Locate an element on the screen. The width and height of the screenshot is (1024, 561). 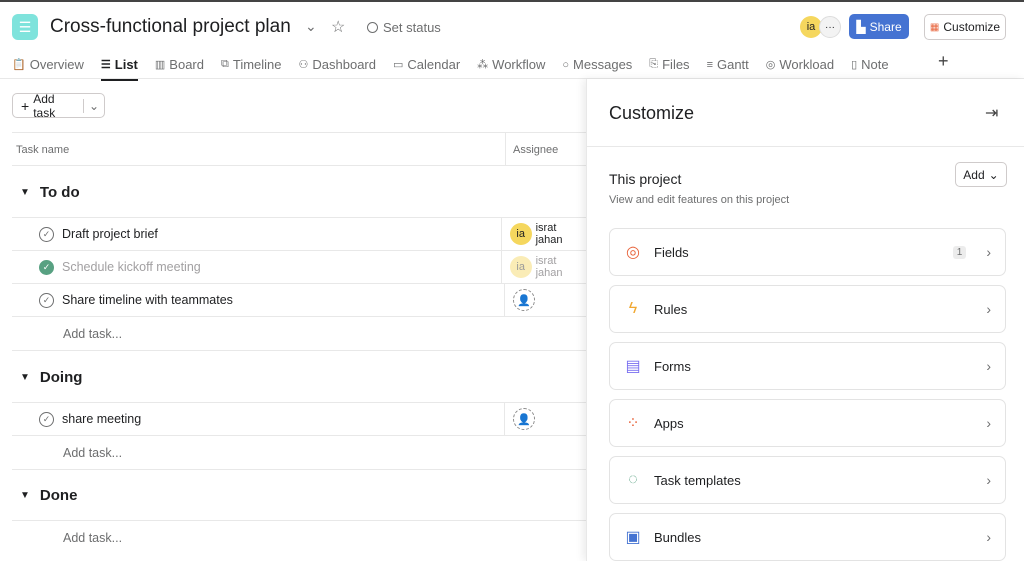
task-name: Schedule kickoff meeting is located at coordinates (131, 267).